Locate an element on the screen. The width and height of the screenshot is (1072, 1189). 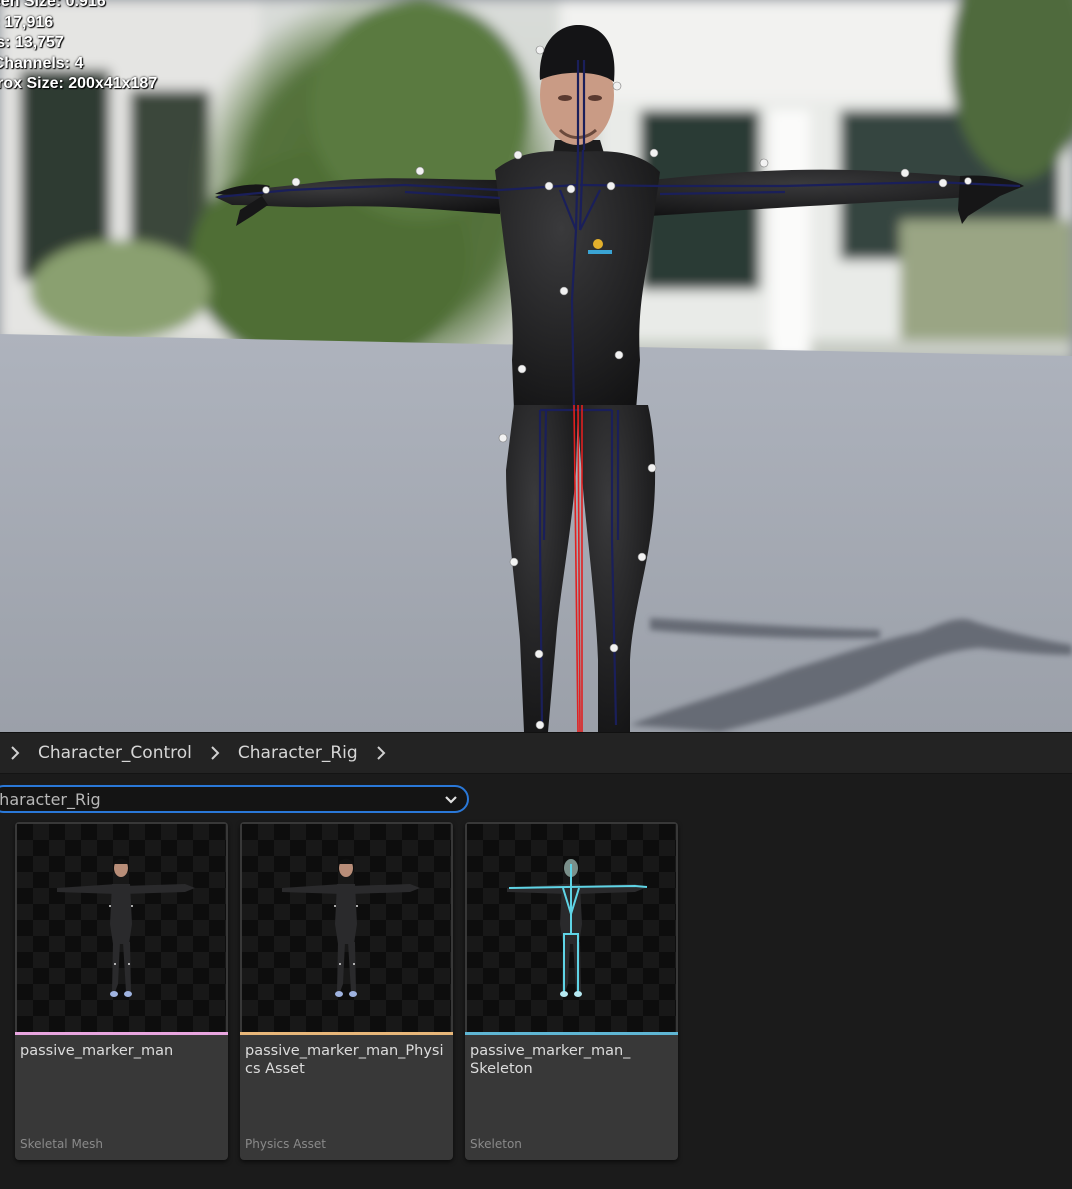
stat-screen-size: Screen Size: 0.916 is located at coordinates (53, 5).